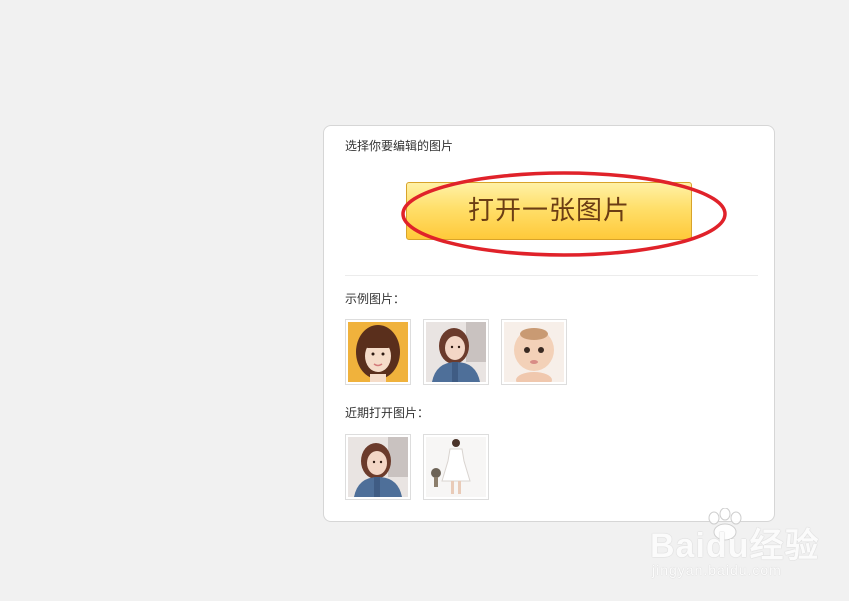 This screenshot has height=601, width=849. Describe the element at coordinates (735, 546) in the screenshot. I see `watermark-brand: Baidu经验` at that location.